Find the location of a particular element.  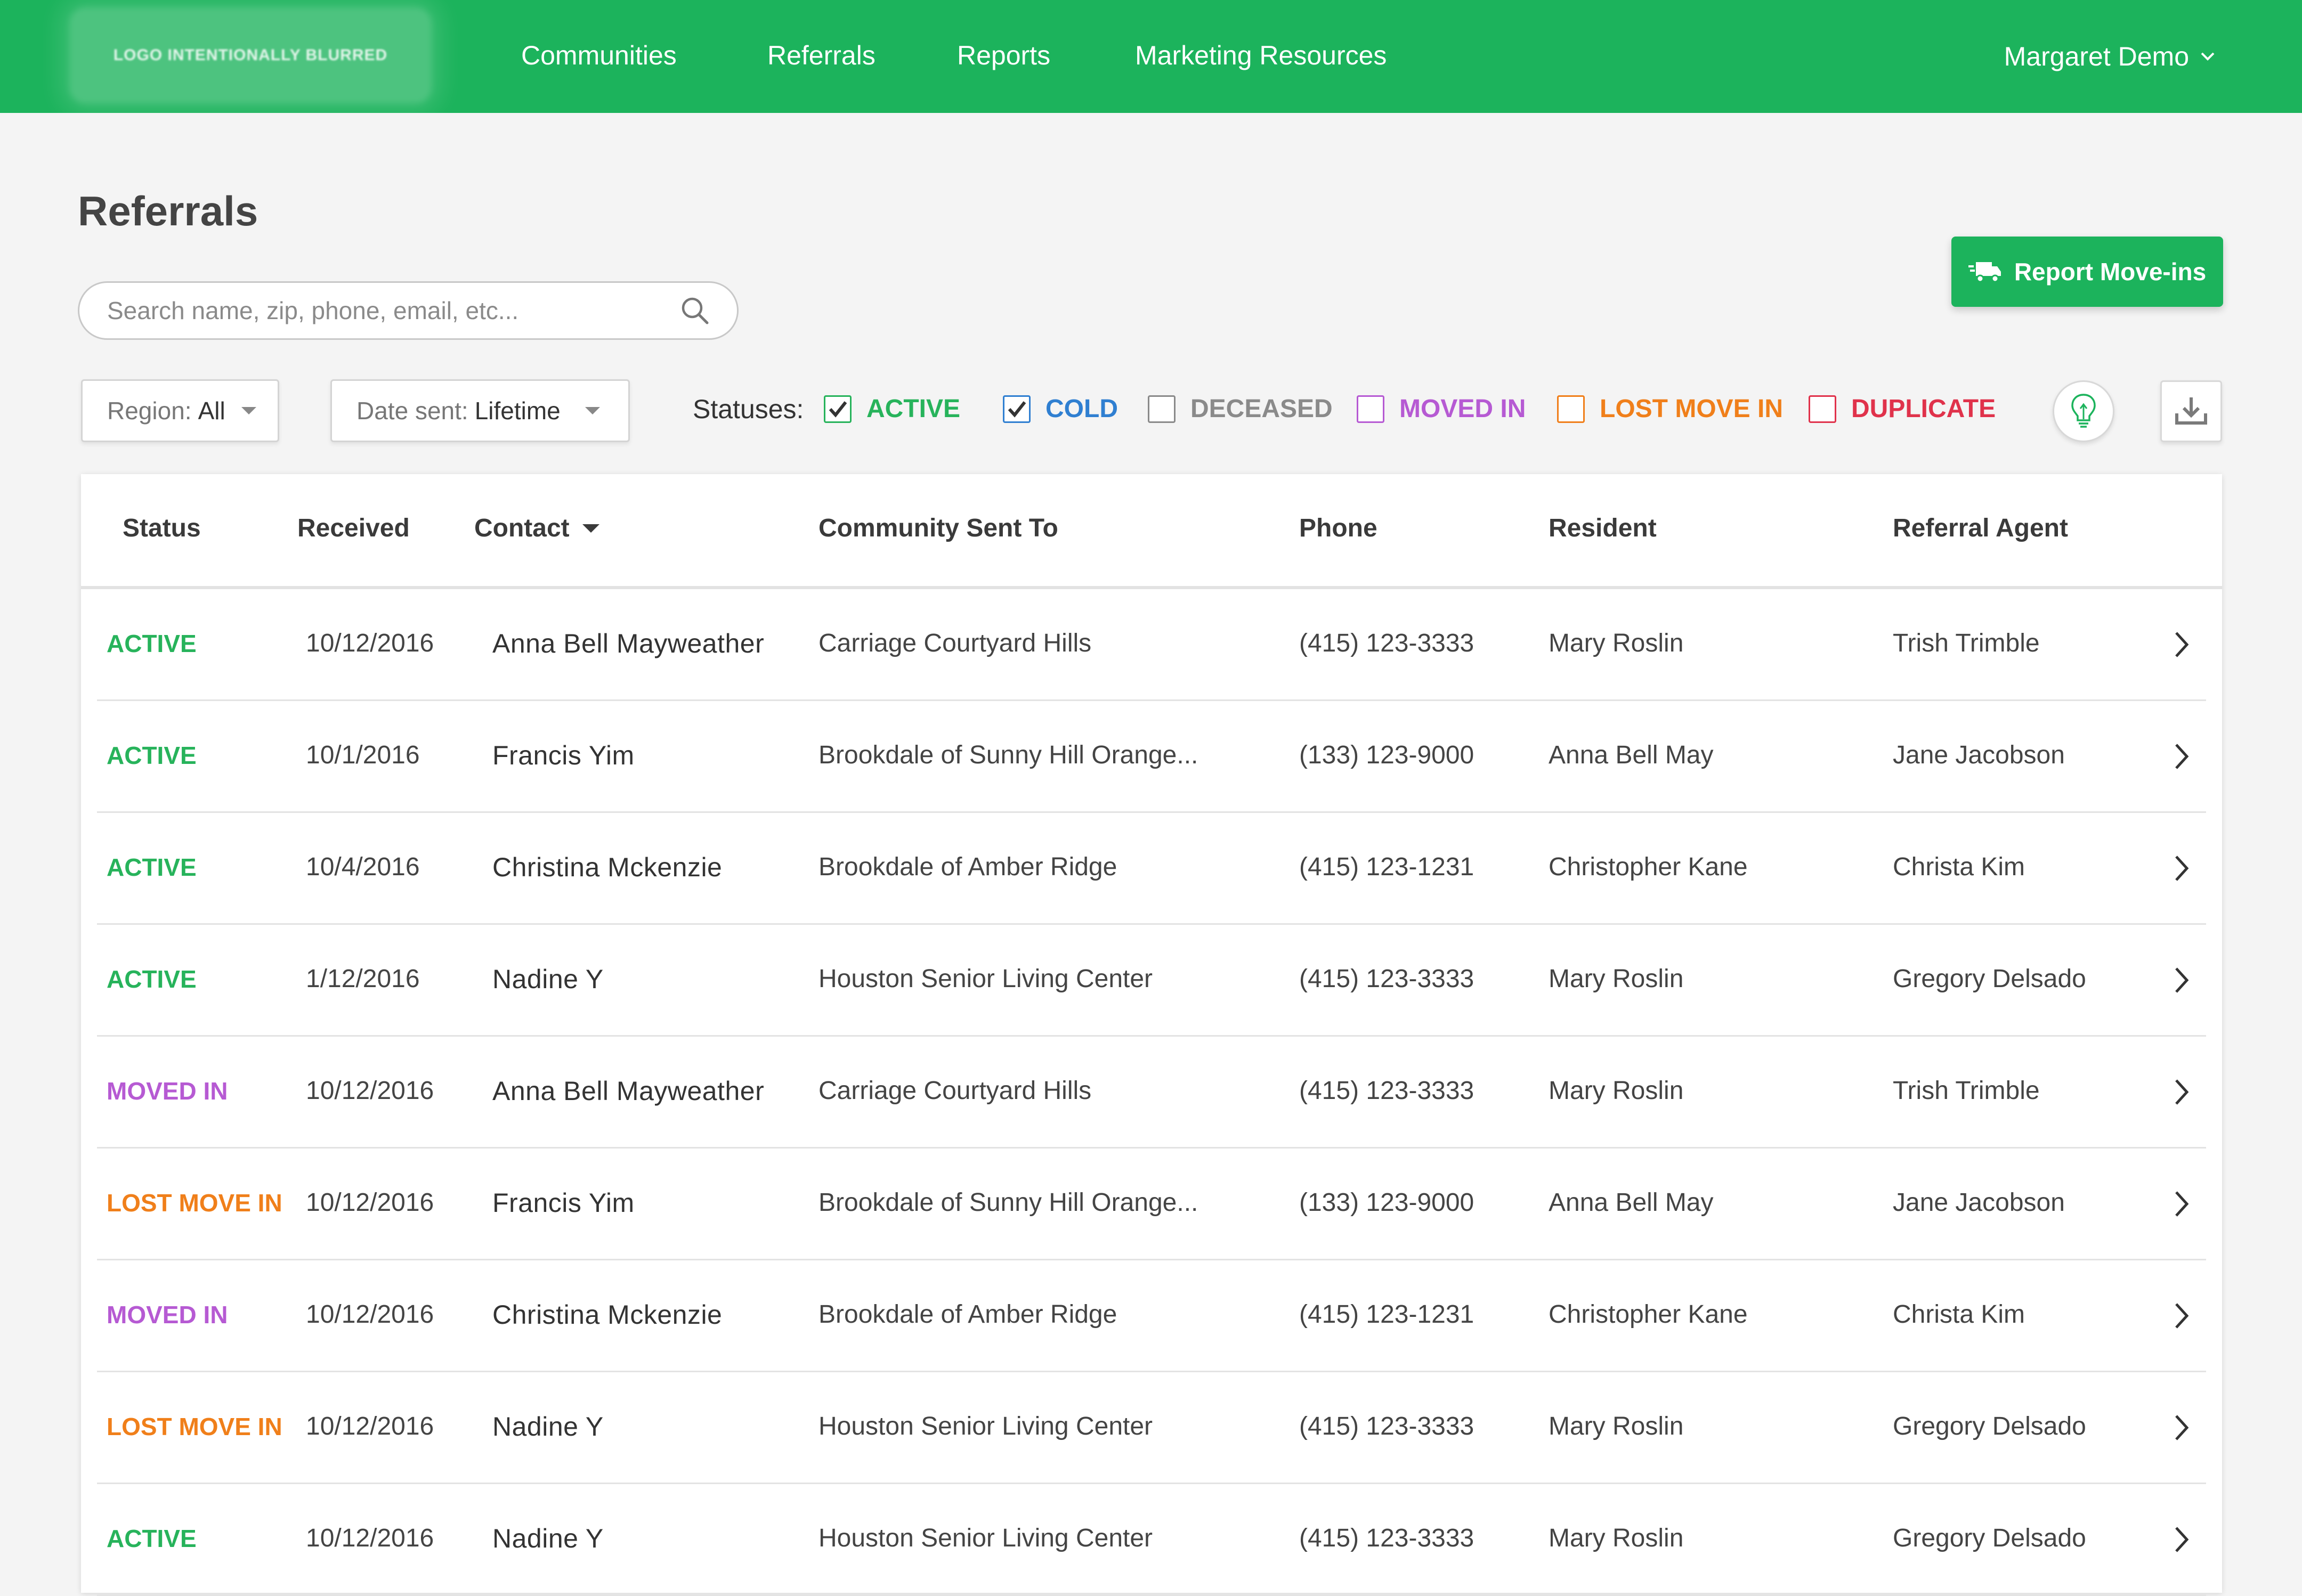

user-menu: Margaret Demo is located at coordinates (2110, 56).